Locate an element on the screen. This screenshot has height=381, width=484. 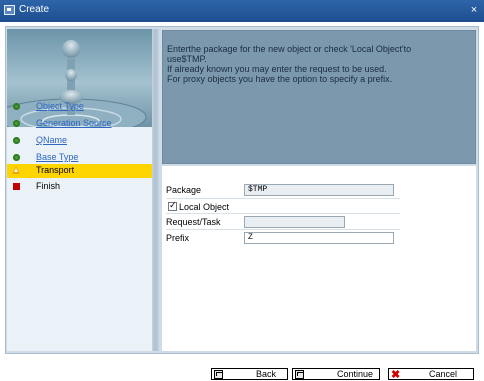
cancel-button: ✖ Cancel is located at coordinates (431, 374).